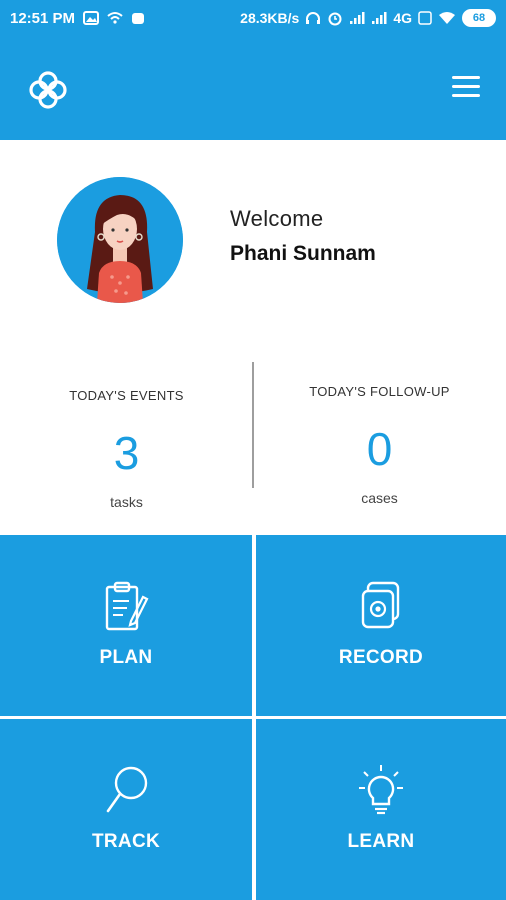 The image size is (506, 900). I want to click on todays-events-stat: TODAY'S EVENTS 3 tasks, so click(126, 442).